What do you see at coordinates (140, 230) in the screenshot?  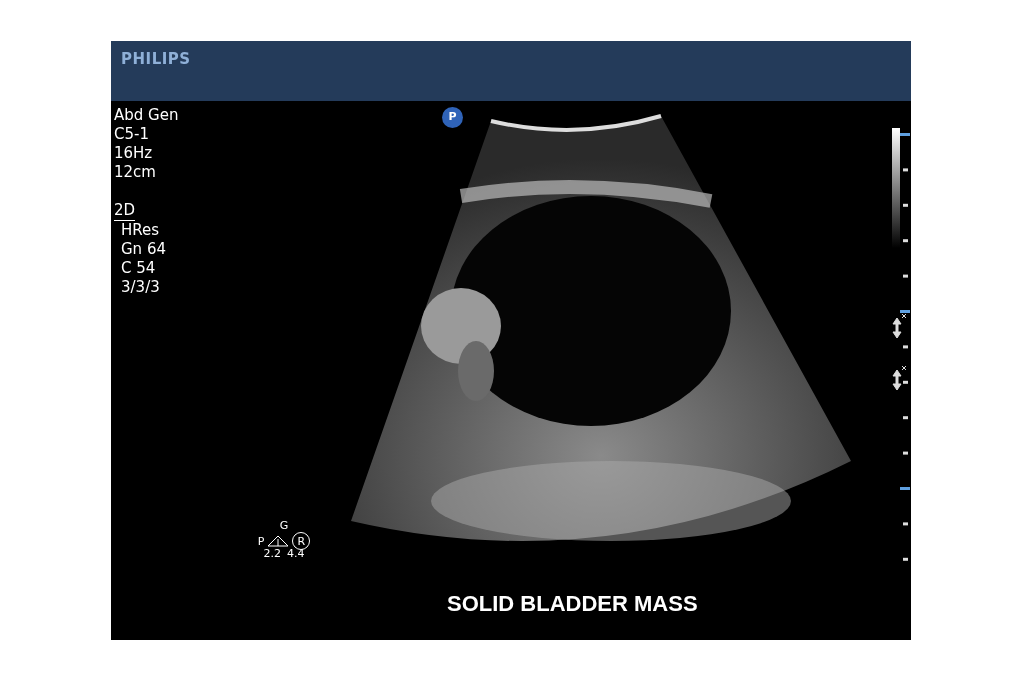 I see `mode-setting: HRes` at bounding box center [140, 230].